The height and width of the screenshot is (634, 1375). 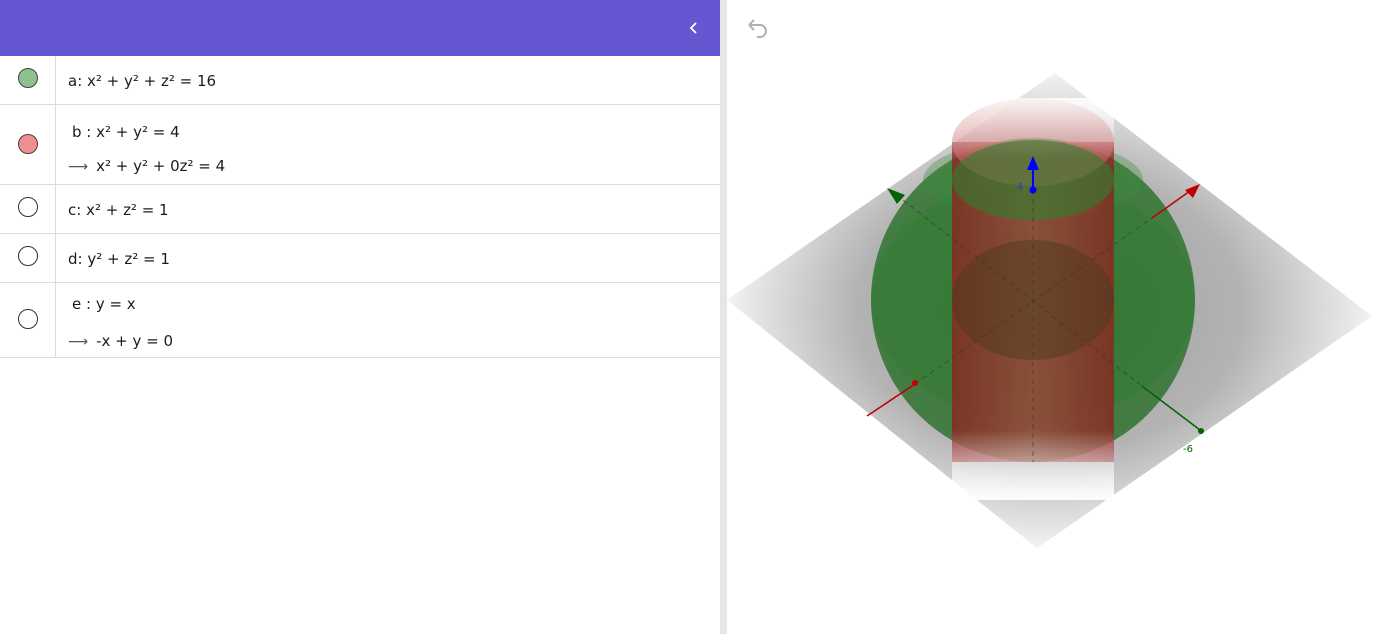 I want to click on y-axis-point, so click(x=1201, y=431).